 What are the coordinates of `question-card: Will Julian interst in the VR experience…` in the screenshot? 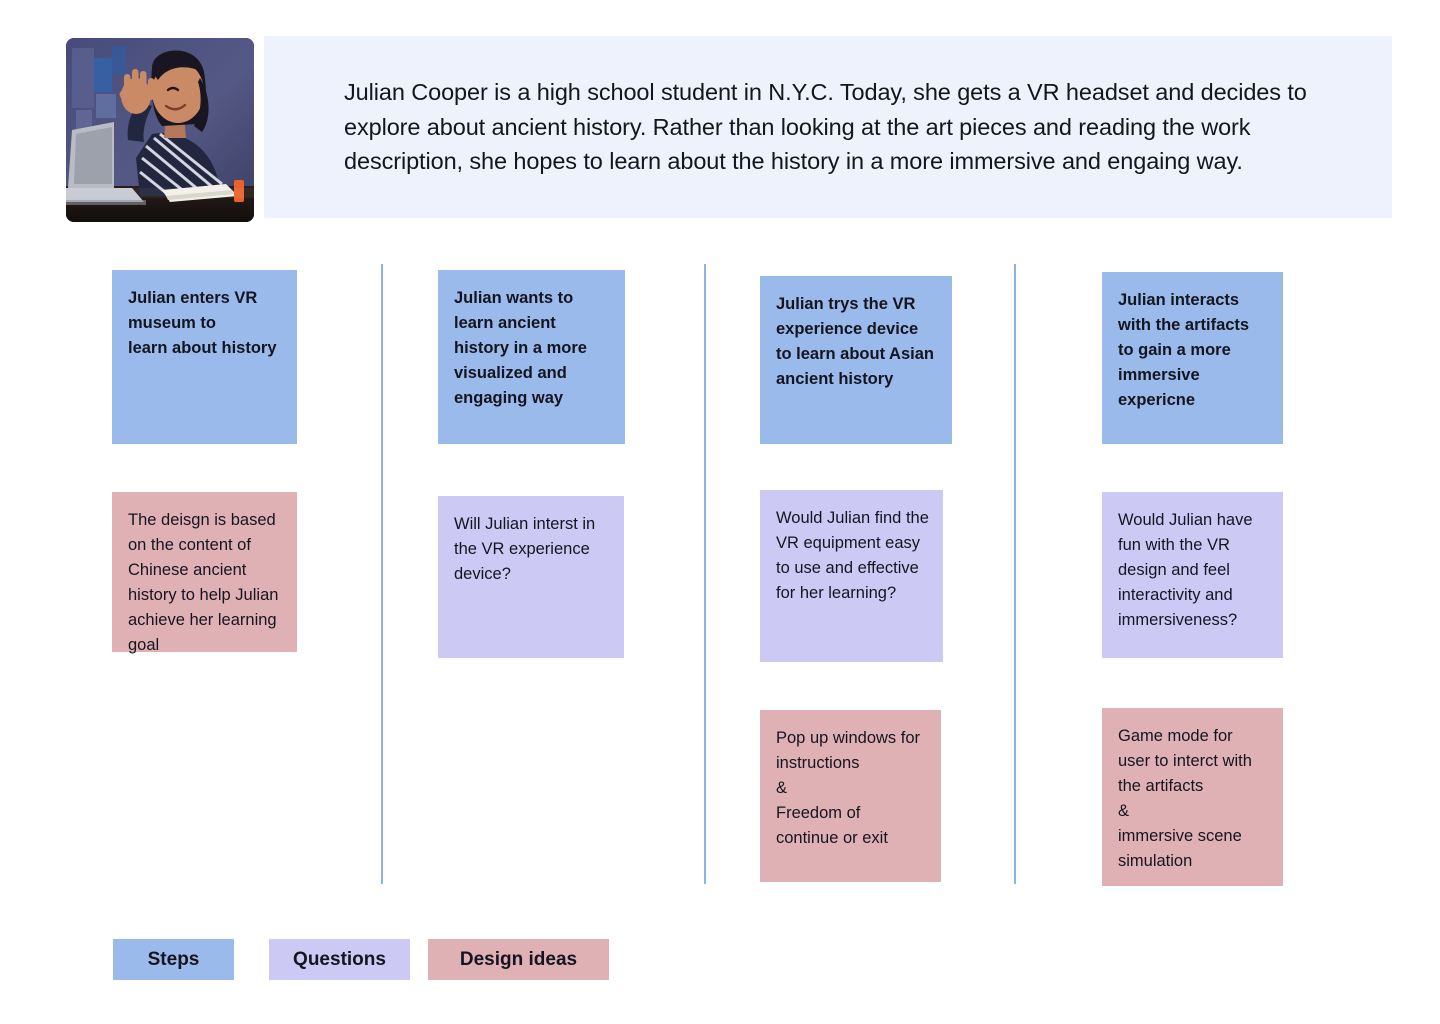 It's located at (531, 577).